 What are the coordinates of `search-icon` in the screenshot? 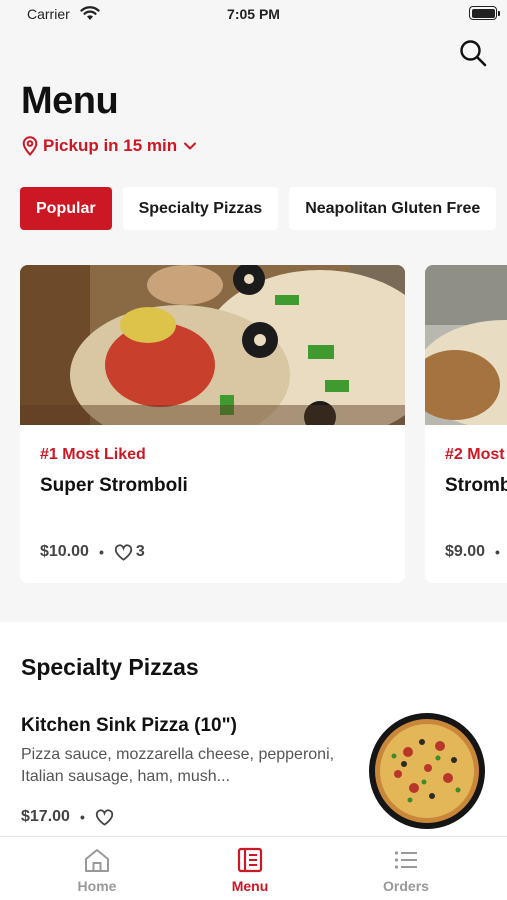 It's located at (473, 53).